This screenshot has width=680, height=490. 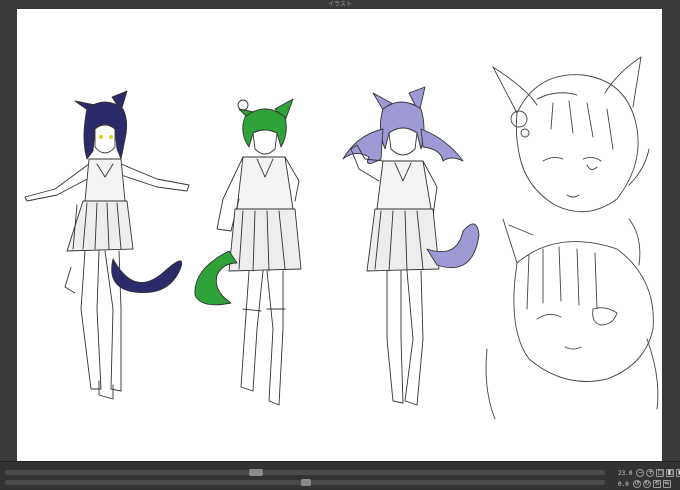 What do you see at coordinates (8, 235) in the screenshot?
I see `canvas-frame-left` at bounding box center [8, 235].